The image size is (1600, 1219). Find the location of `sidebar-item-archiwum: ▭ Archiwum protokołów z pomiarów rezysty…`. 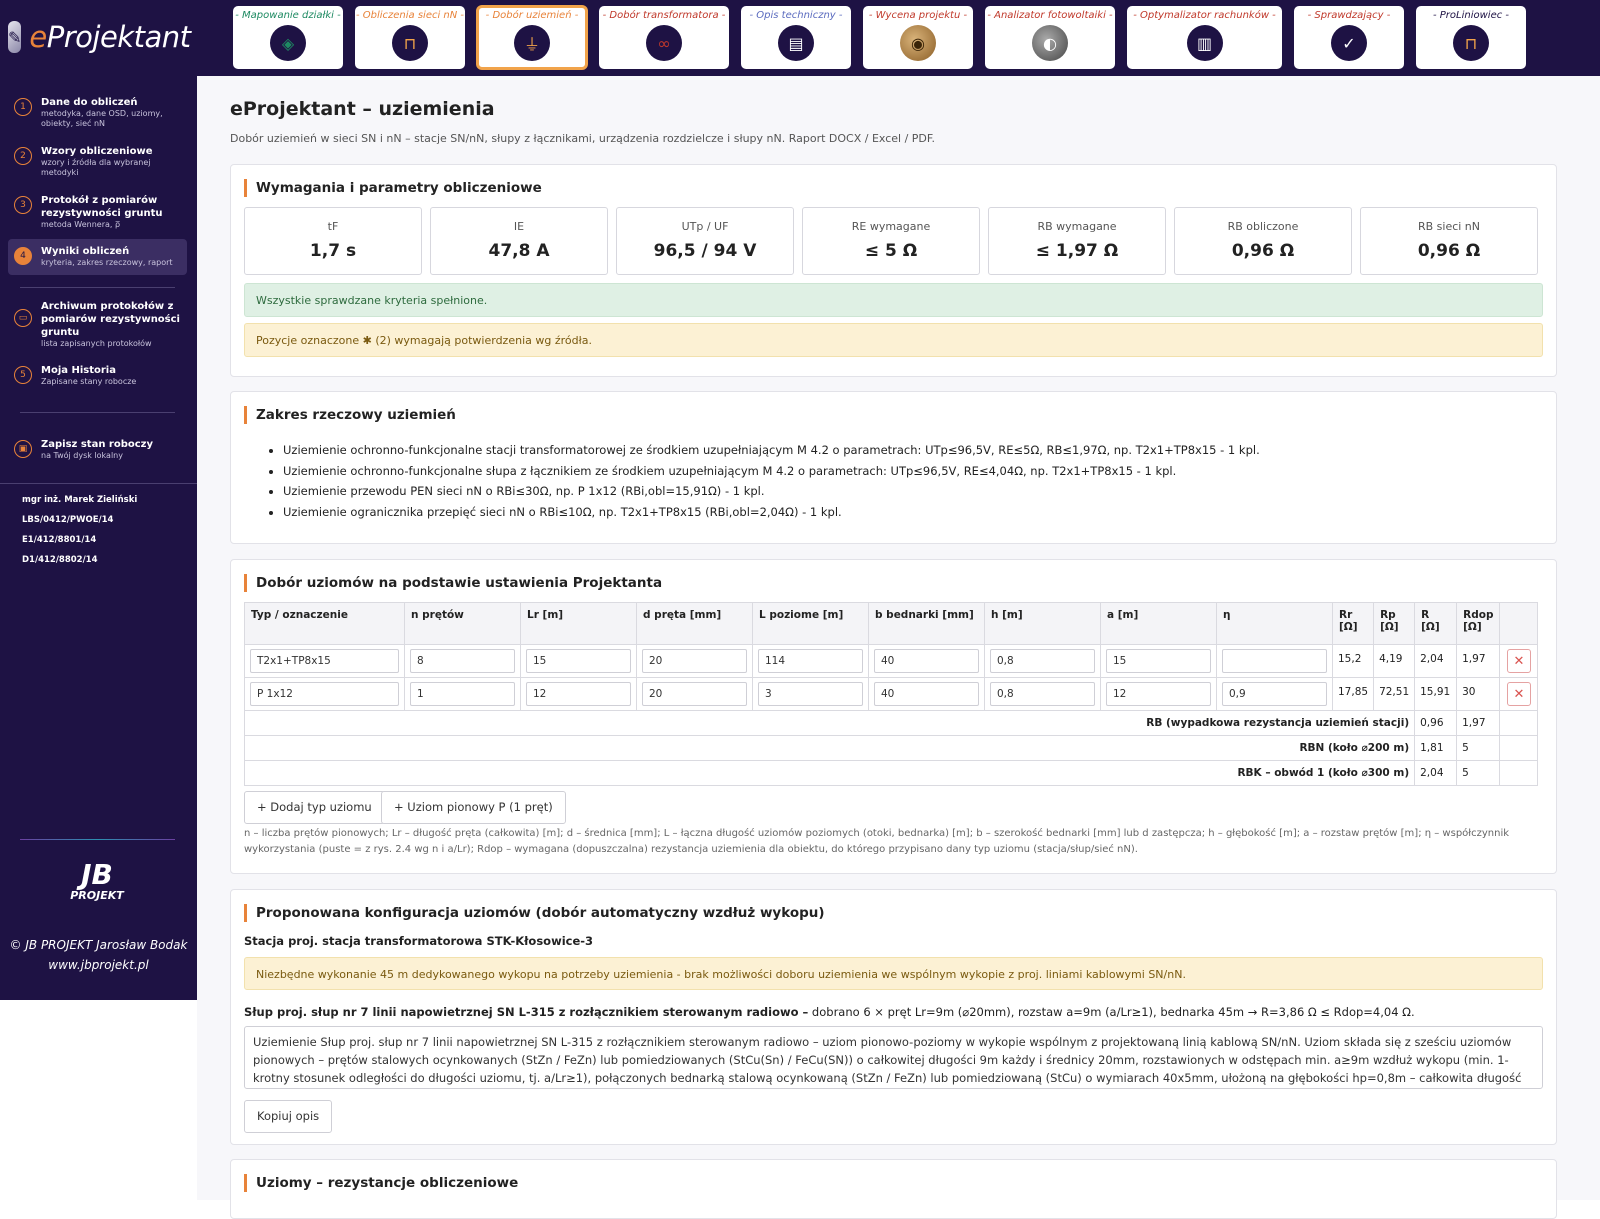

sidebar-item-archiwum: ▭ Archiwum protokołów z pomiarów rezysty… is located at coordinates (97, 324).